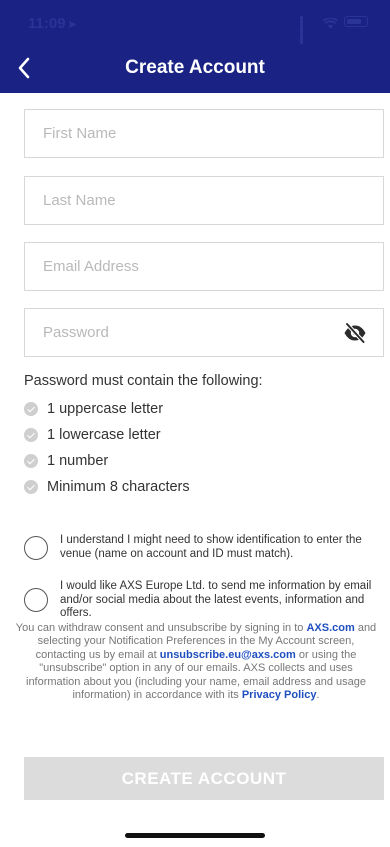 The width and height of the screenshot is (390, 847). I want to click on password-rule-label: 1 number, so click(78, 461).